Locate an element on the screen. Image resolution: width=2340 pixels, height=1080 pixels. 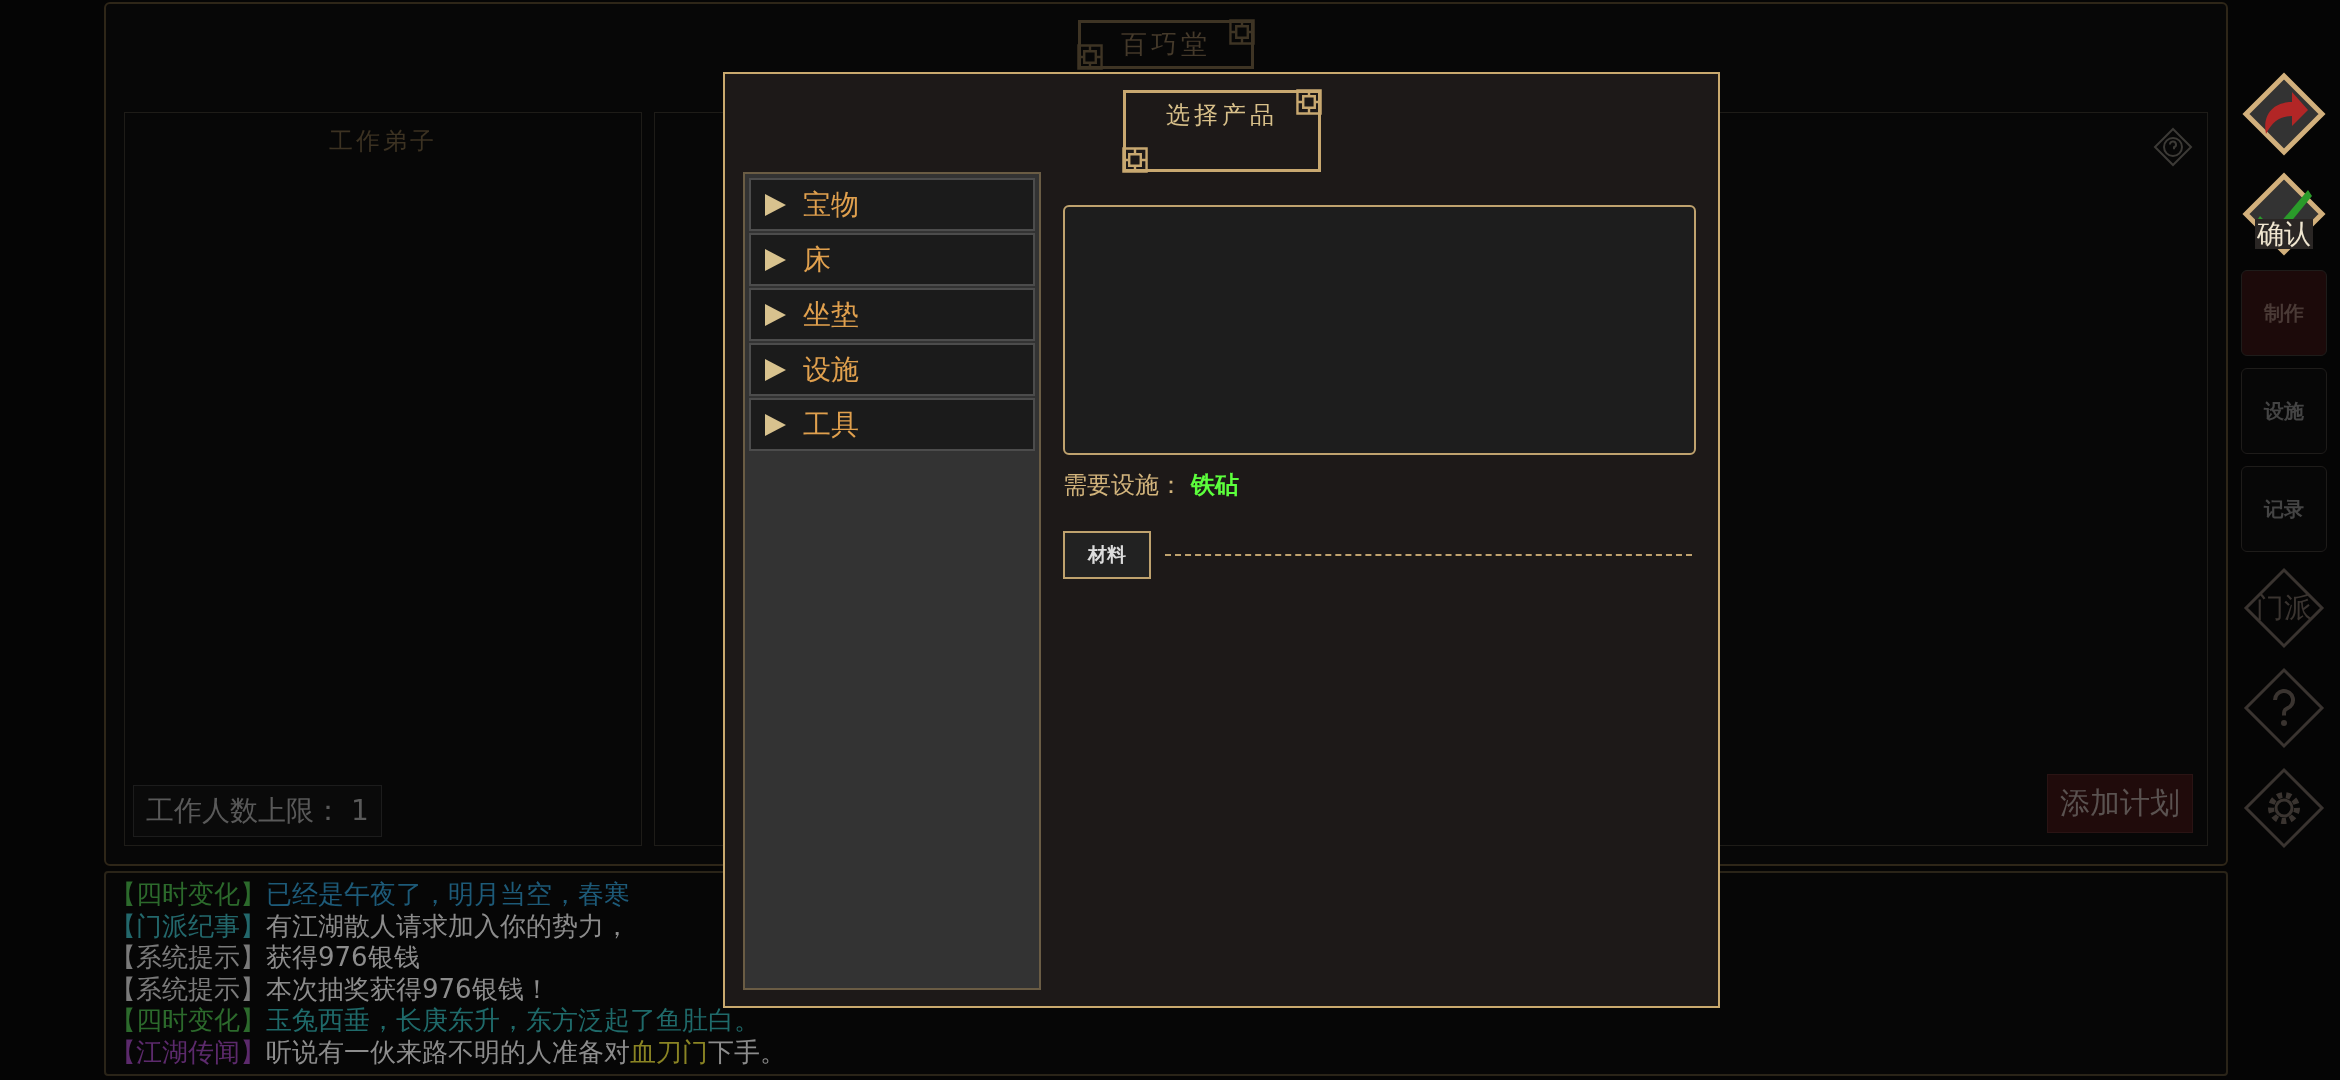
category-item: 工具 is located at coordinates (892, 424).